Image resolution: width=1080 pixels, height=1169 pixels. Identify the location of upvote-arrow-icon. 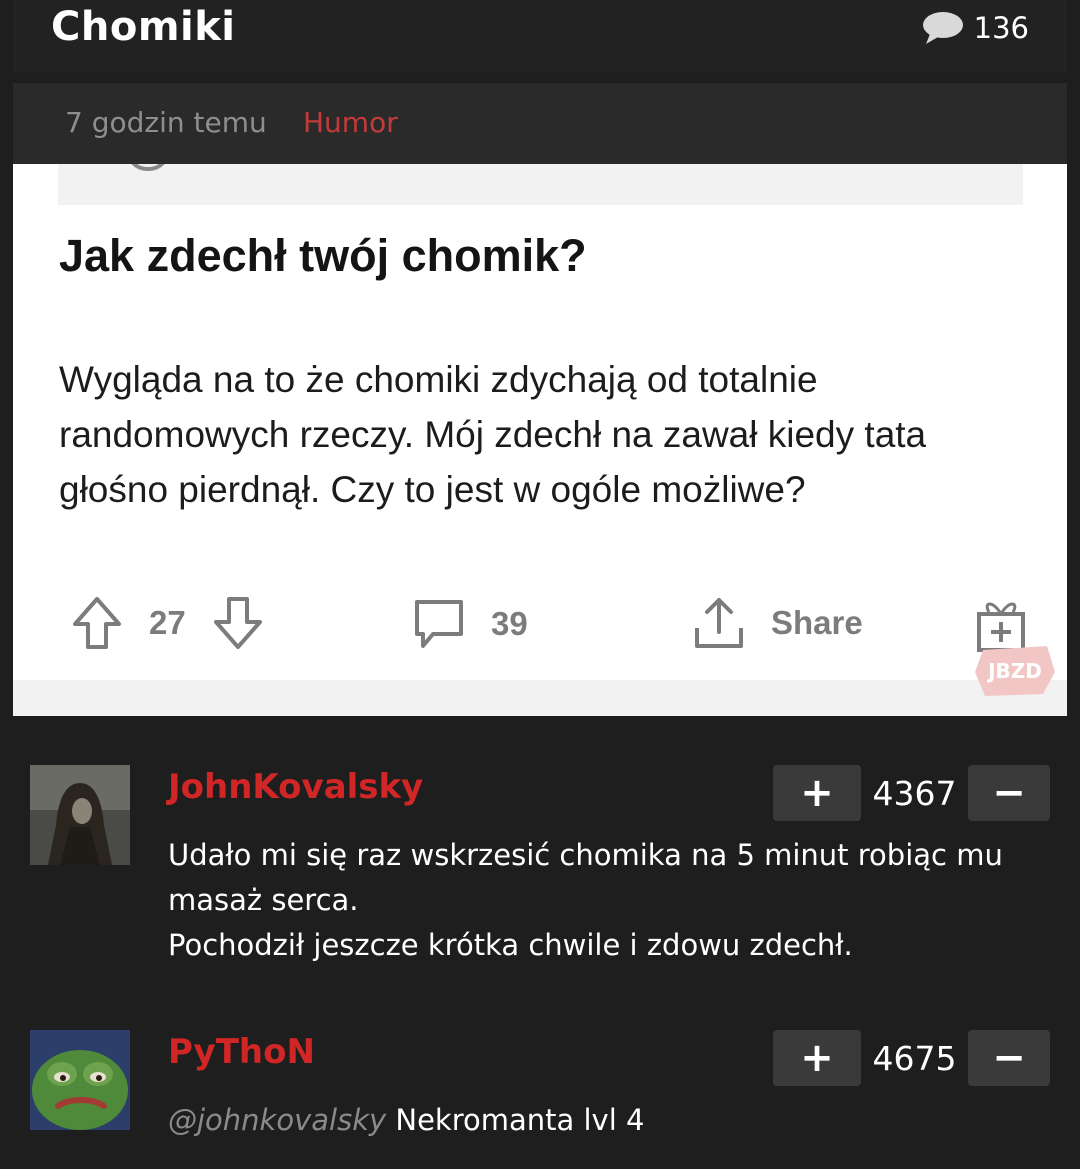
(97, 623).